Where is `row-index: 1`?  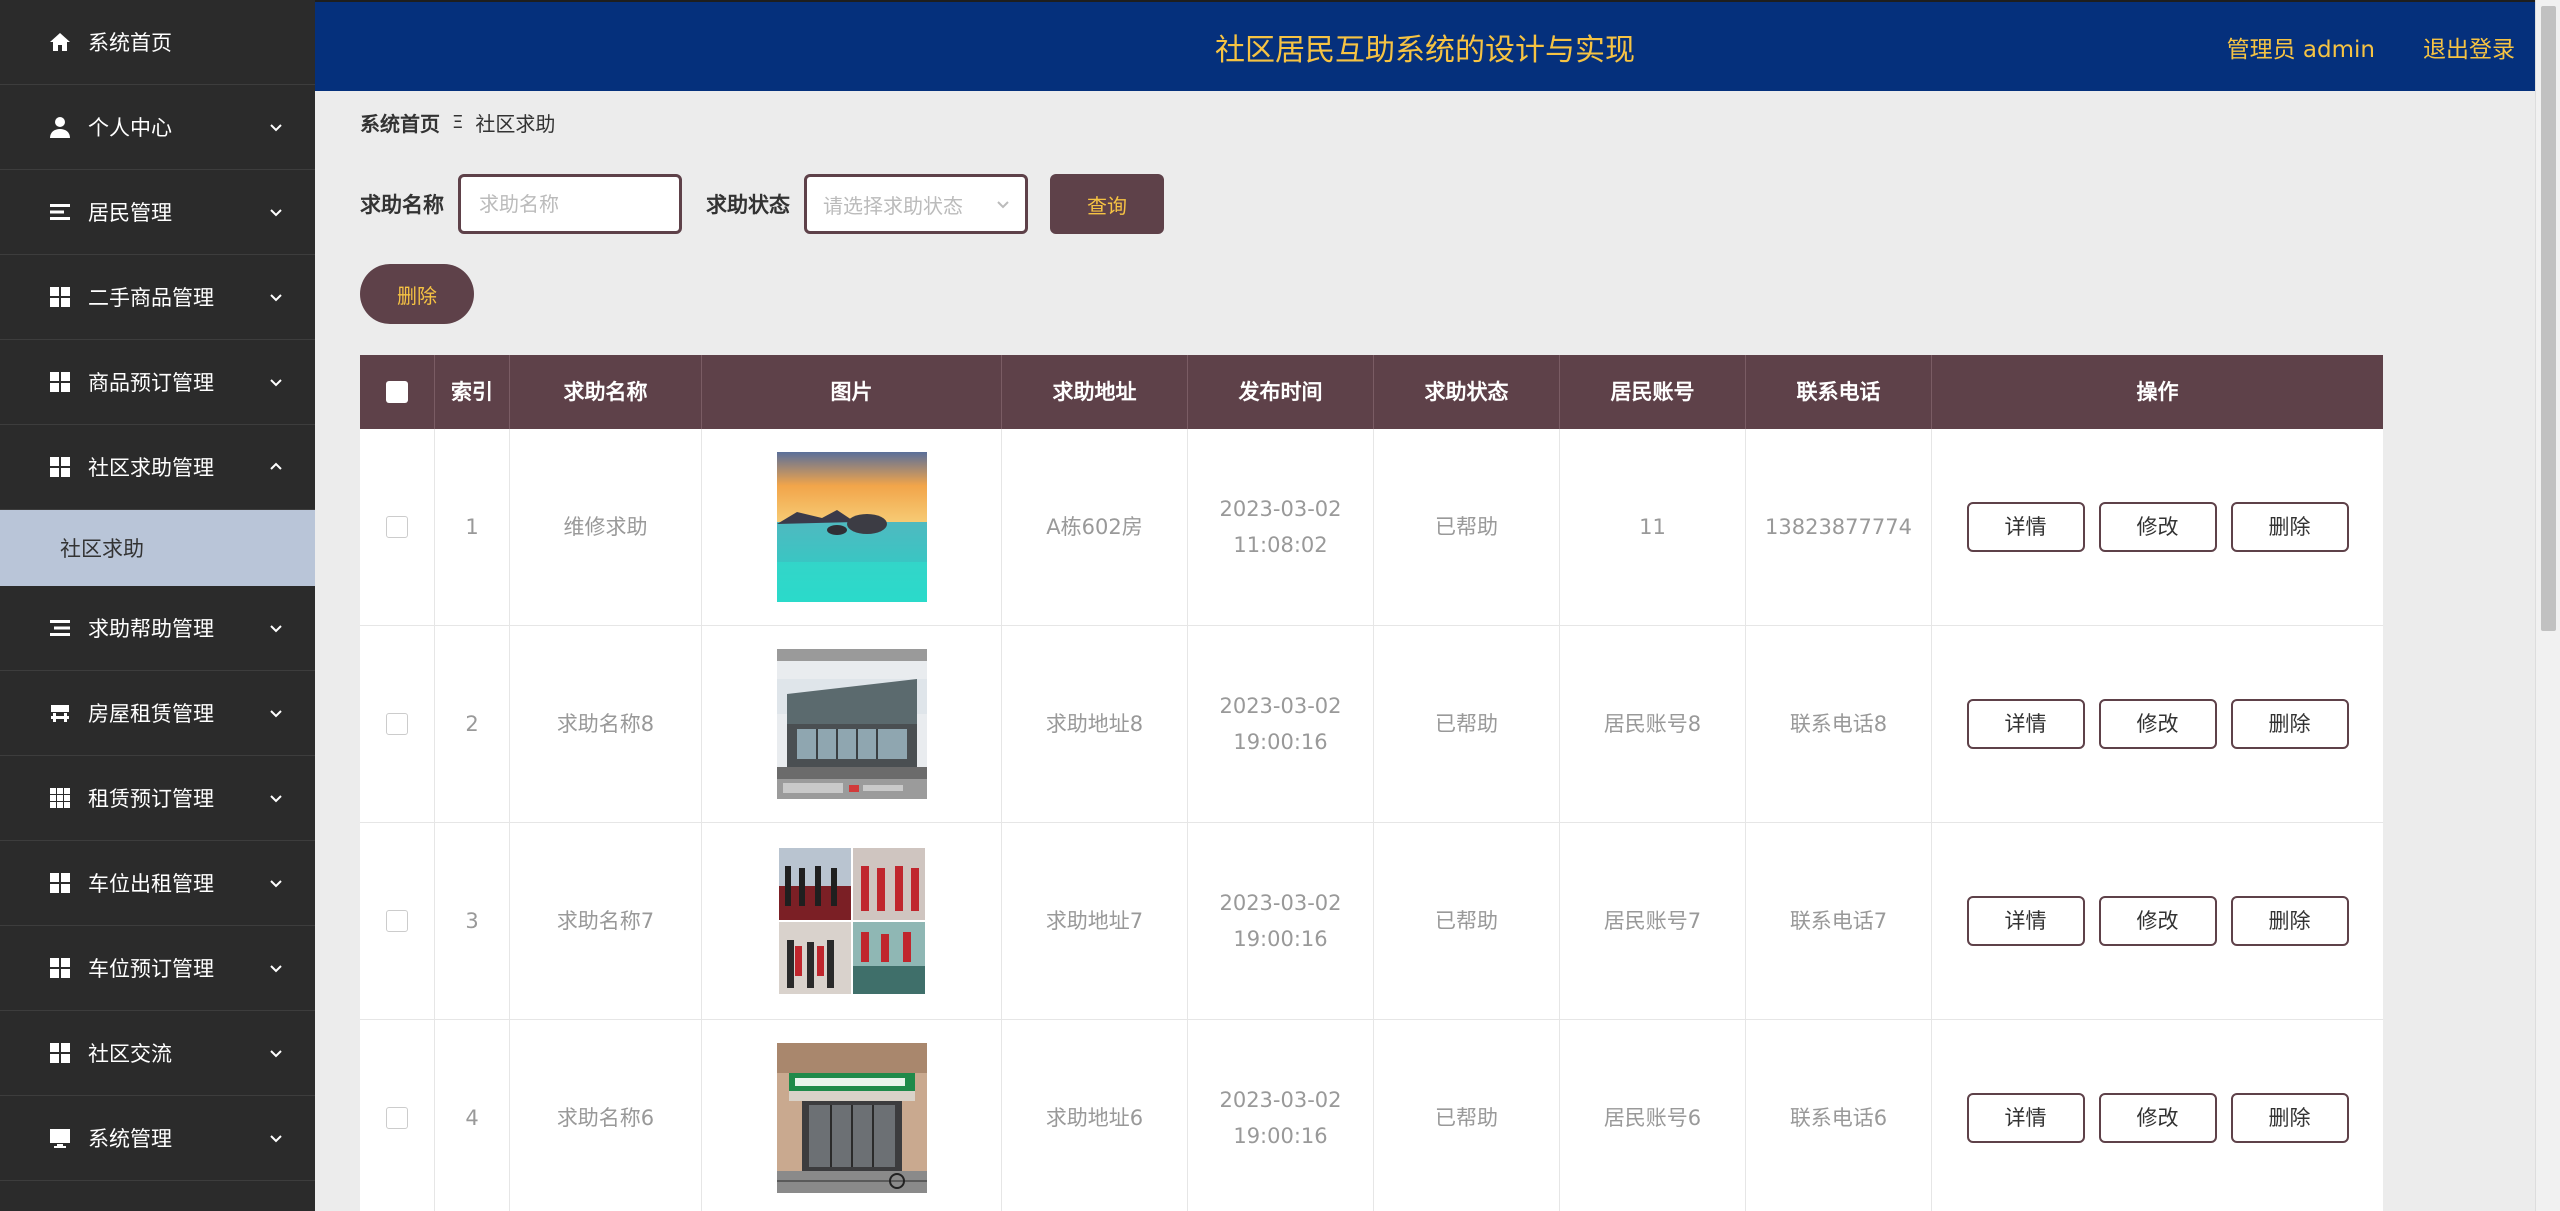
row-index: 1 is located at coordinates (472, 527).